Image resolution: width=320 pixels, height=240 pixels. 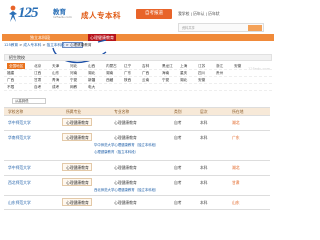 What do you see at coordinates (37, 66) in the screenshot?
I see `filter-option: 北京` at bounding box center [37, 66].